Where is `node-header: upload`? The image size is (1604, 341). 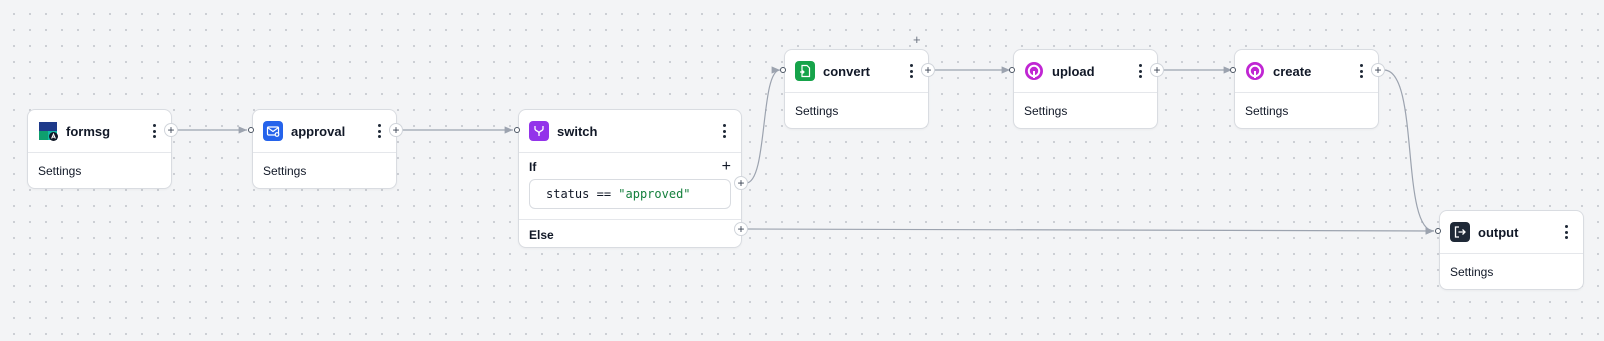 node-header: upload is located at coordinates (1085, 71).